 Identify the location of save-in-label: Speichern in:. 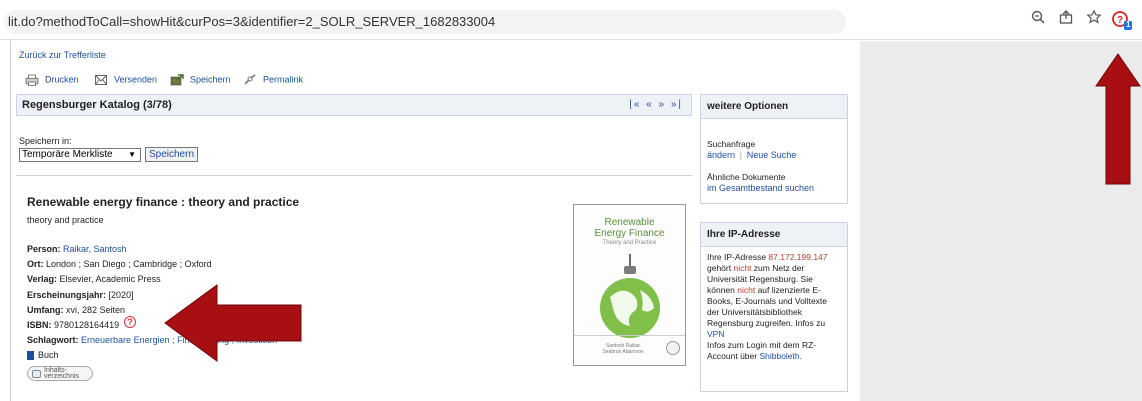
(45, 141).